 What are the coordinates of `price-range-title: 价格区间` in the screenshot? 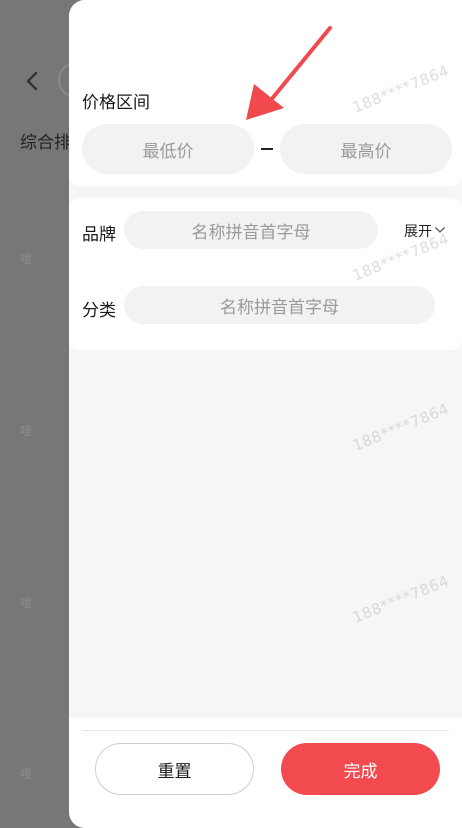 It's located at (116, 103).